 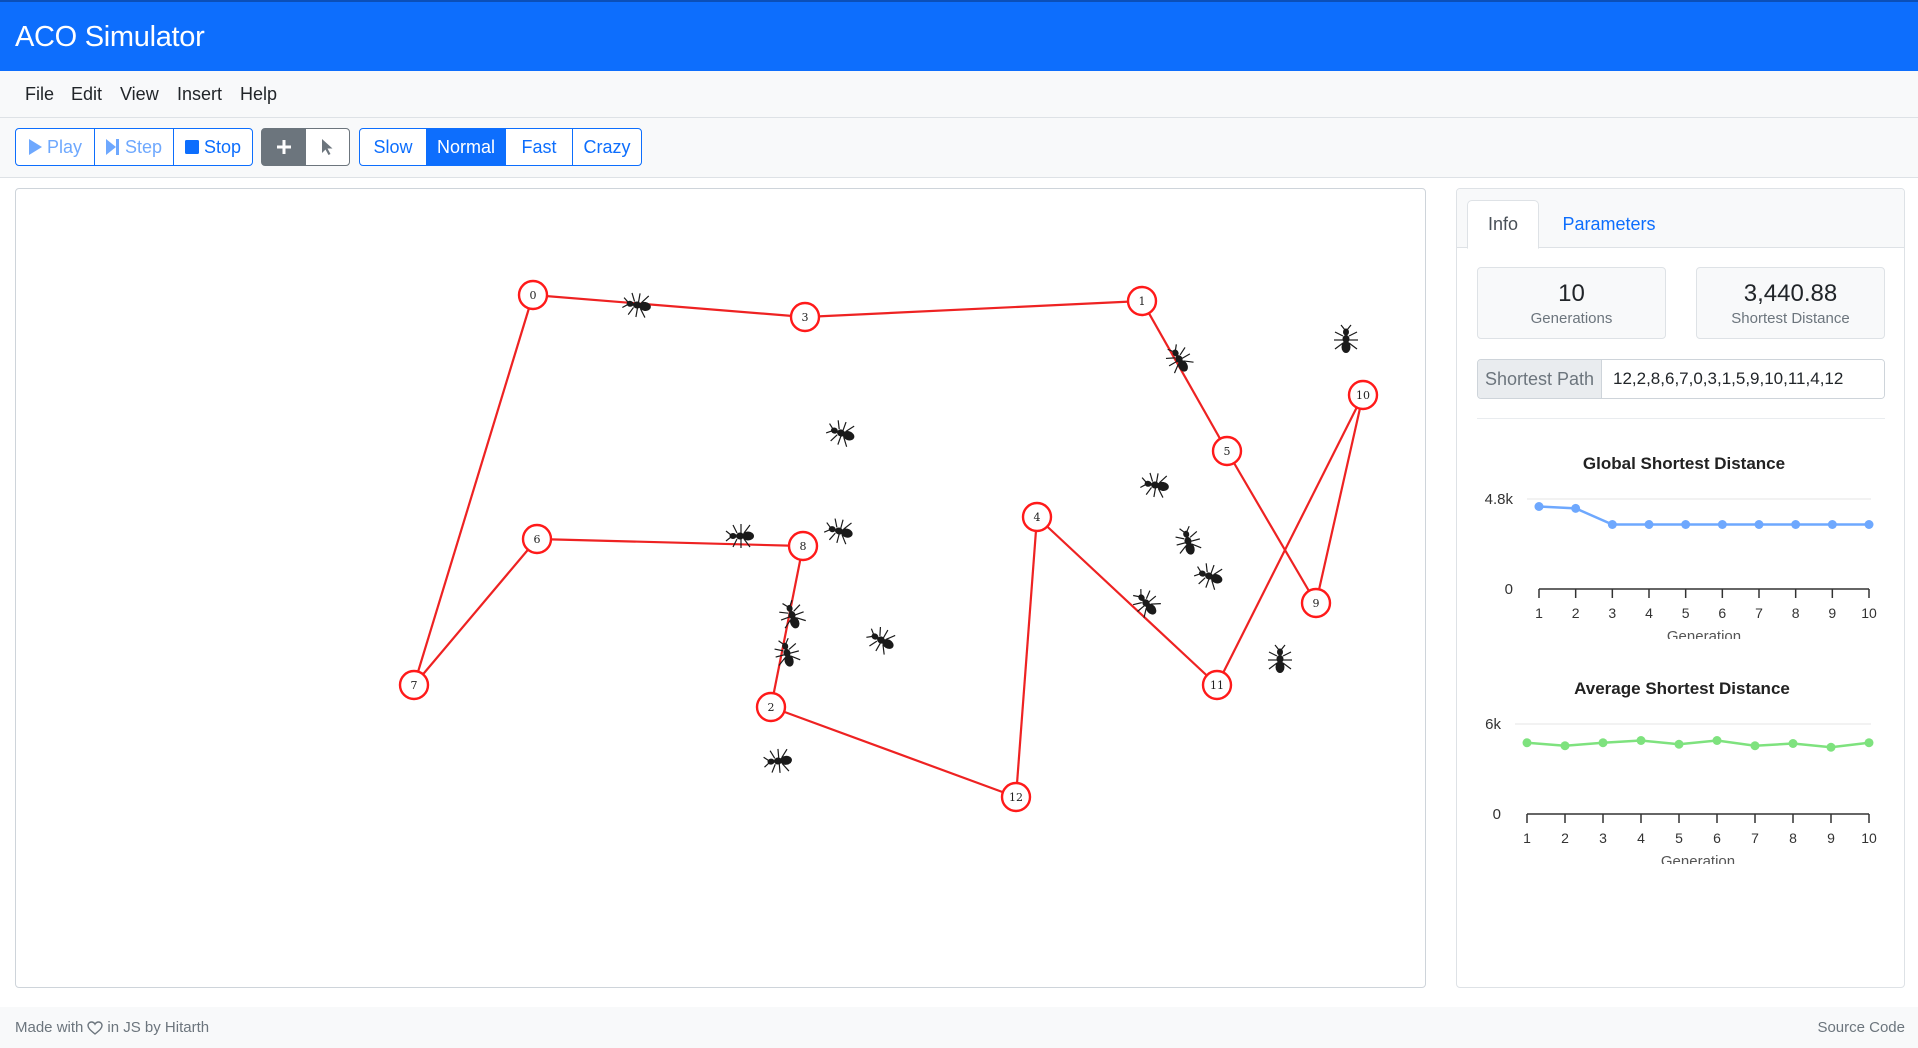 I want to click on tab-info-label: Info, so click(x=1503, y=224).